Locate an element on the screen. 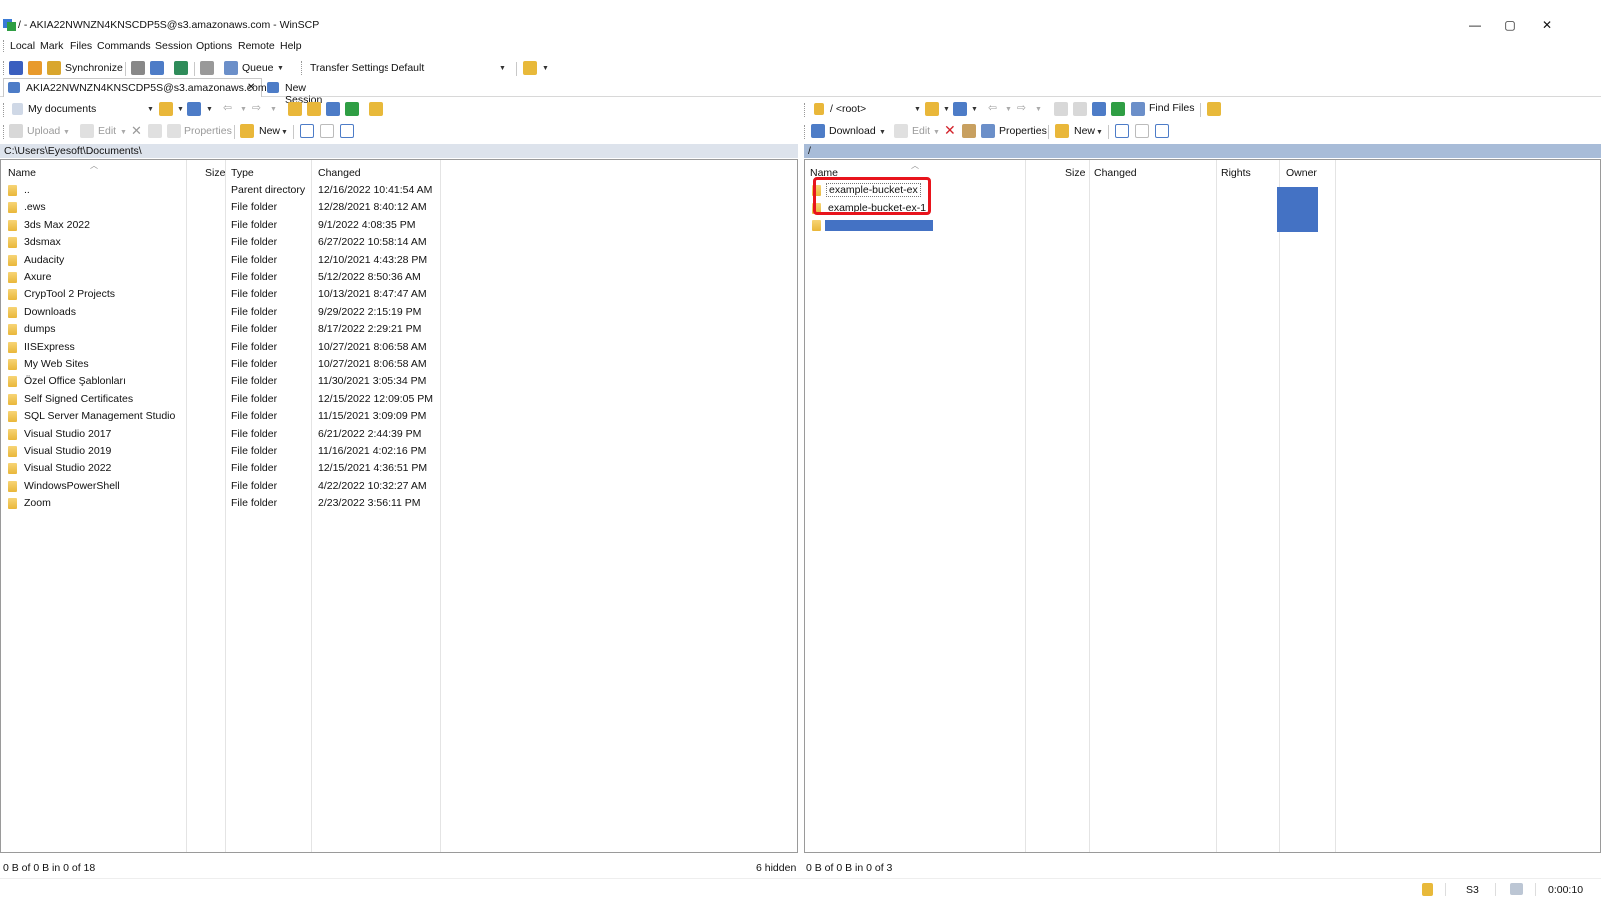 The height and width of the screenshot is (900, 1601). transfer-icon is located at coordinates (157, 68).